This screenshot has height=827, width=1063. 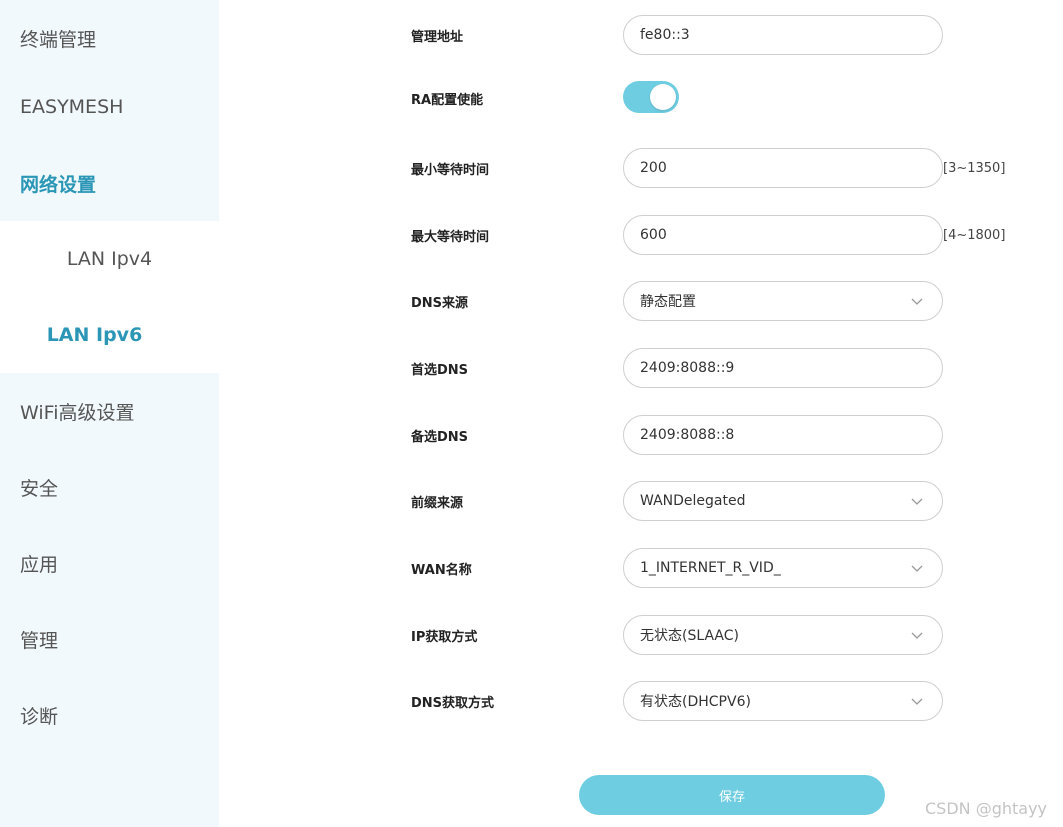 What do you see at coordinates (531, 568) in the screenshot?
I see `row-wan-name: WAN名称 1_INTERNET_R_VID_` at bounding box center [531, 568].